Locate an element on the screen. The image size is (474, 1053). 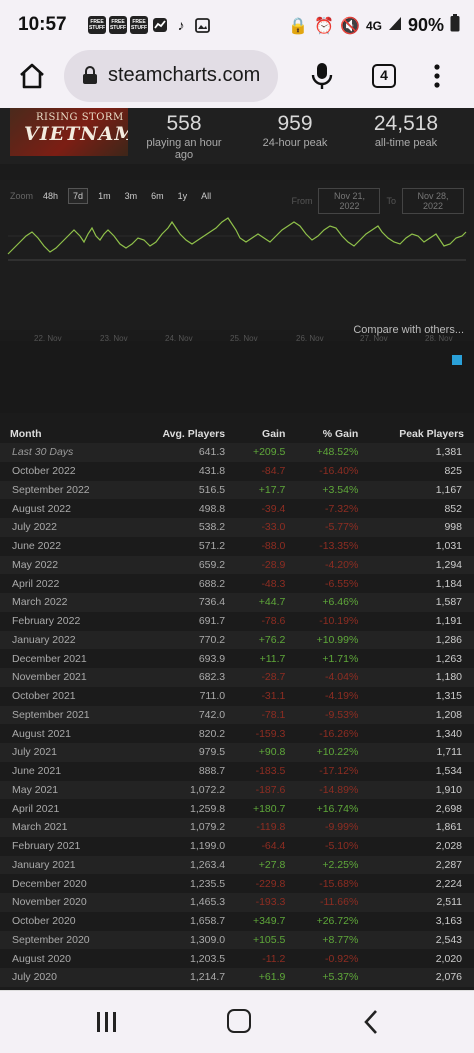
table-row: October 2022 431.8 -84.7 -16.40% 825 is located at coordinates (237, 471).